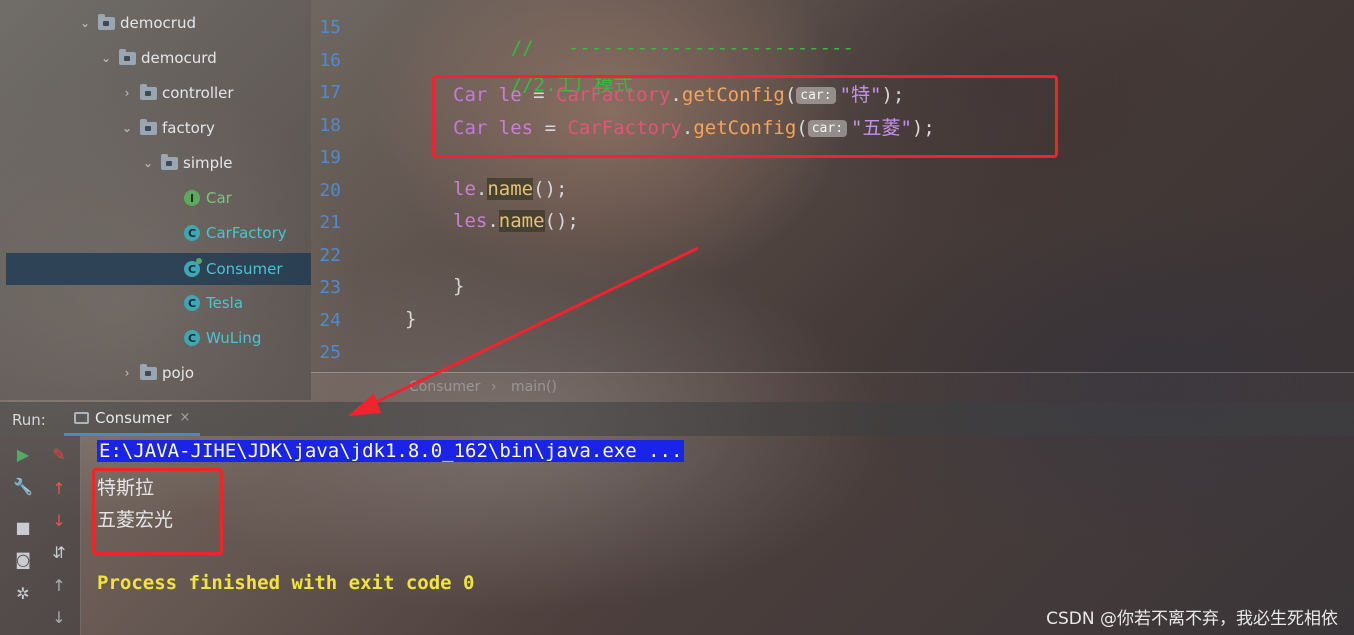  Describe the element at coordinates (208, 163) in the screenshot. I see `tree-item-label: simple` at that location.